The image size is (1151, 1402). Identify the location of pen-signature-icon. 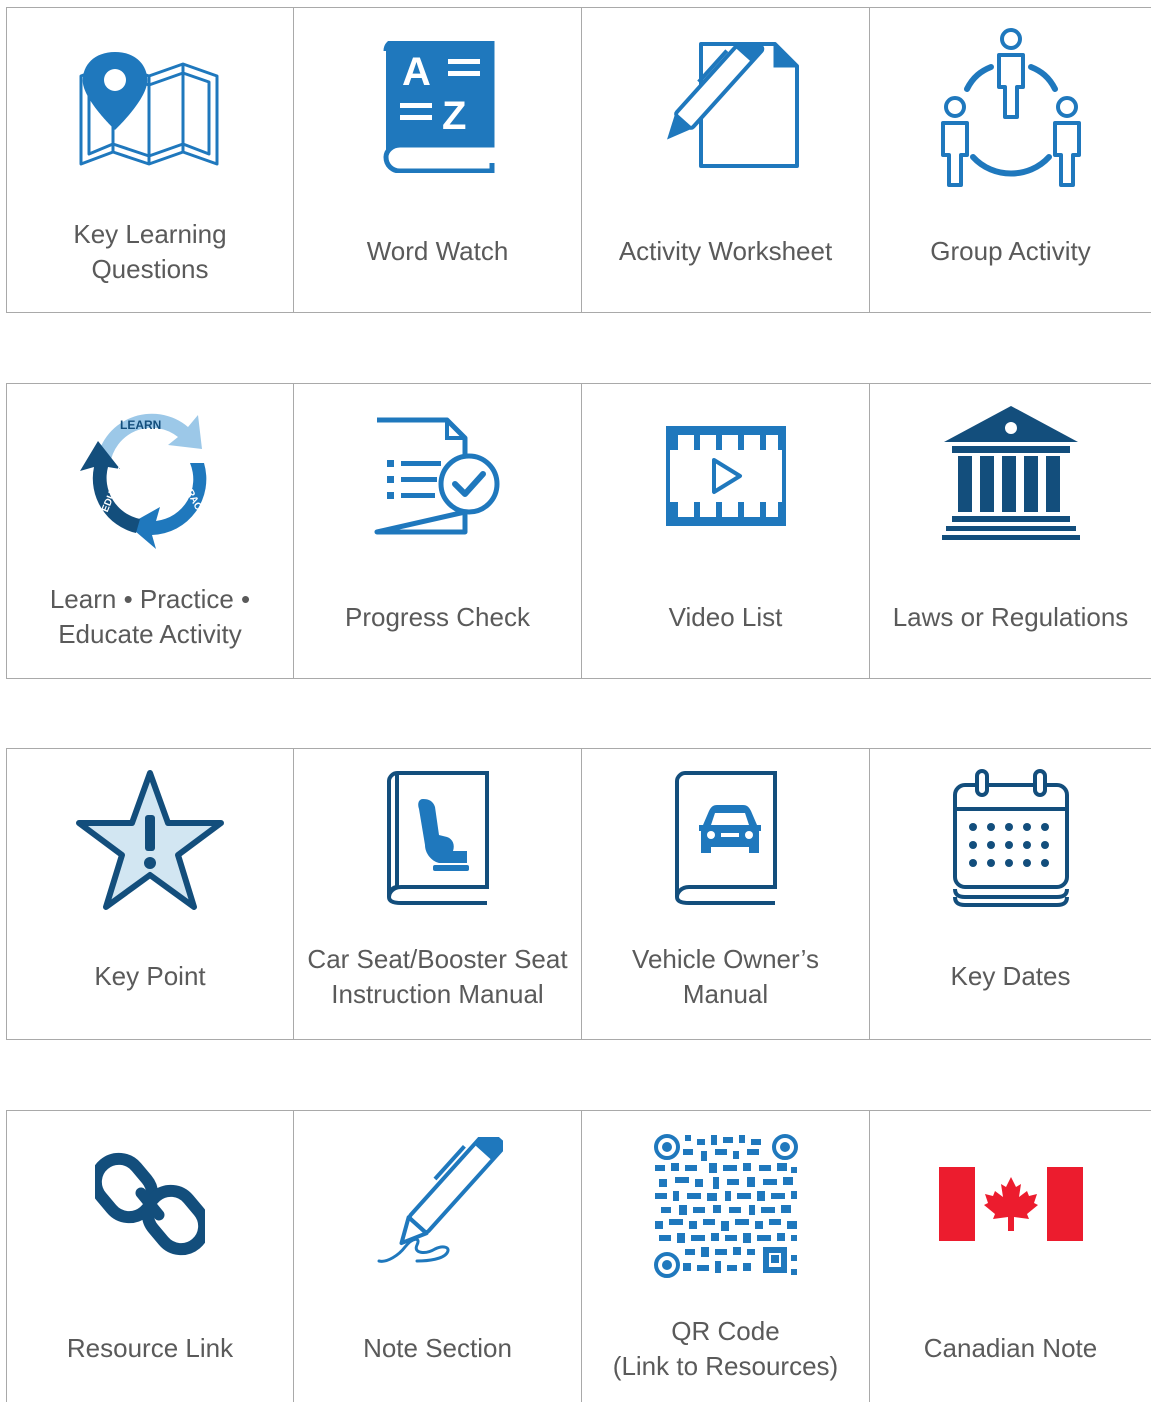
(440, 1200).